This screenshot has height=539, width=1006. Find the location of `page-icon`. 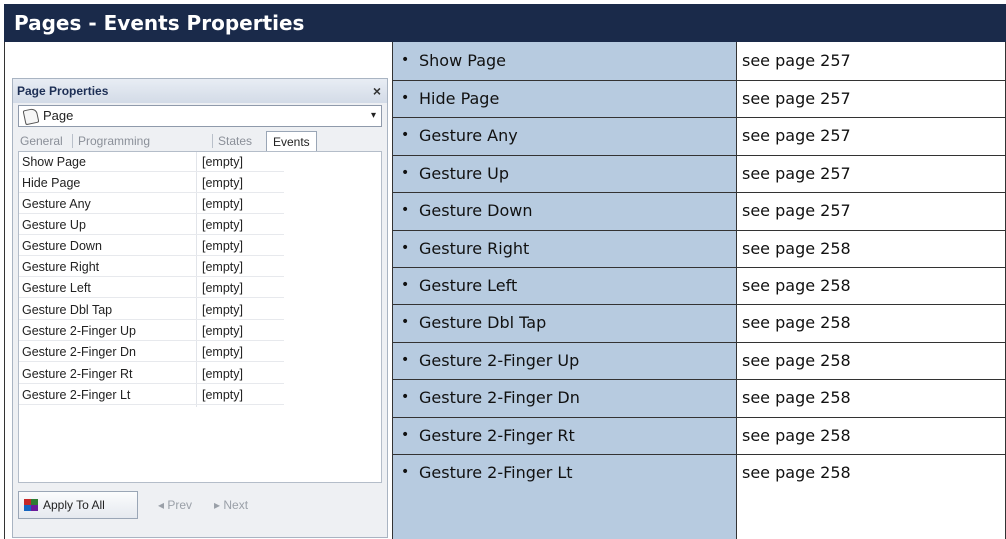

page-icon is located at coordinates (31, 116).